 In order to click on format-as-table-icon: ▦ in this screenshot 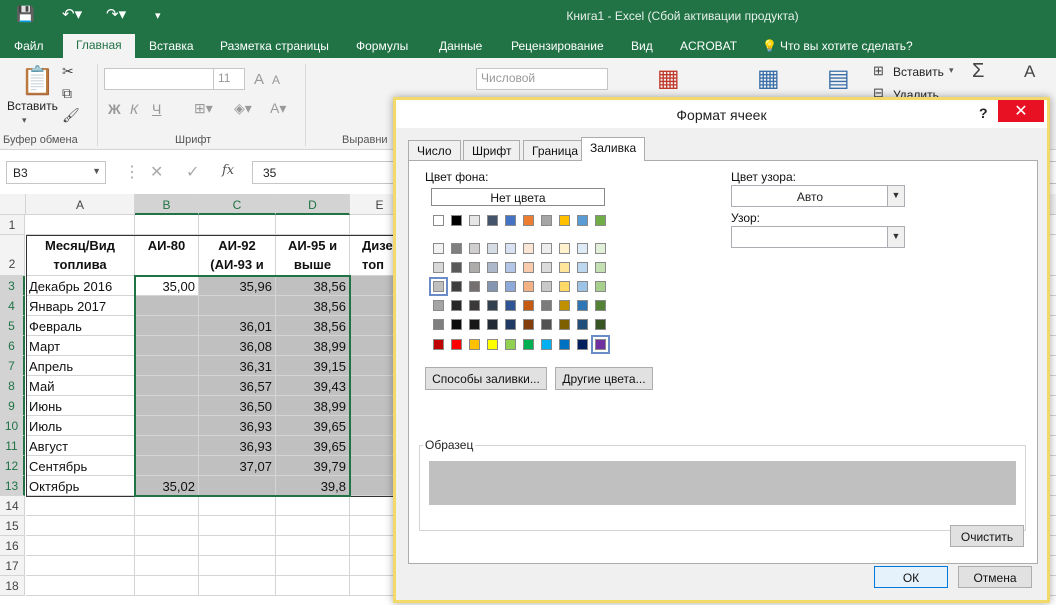, I will do `click(768, 78)`.